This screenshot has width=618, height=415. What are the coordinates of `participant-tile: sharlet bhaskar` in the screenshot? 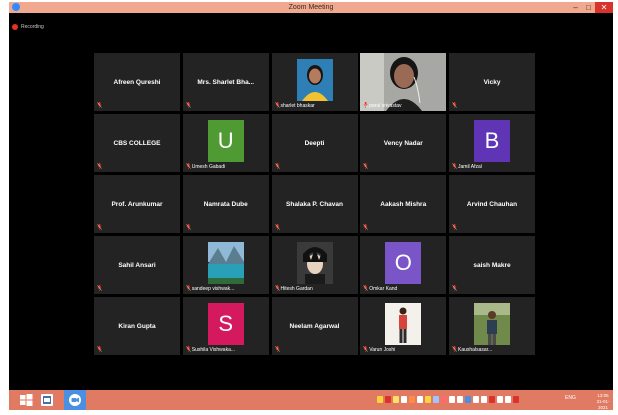 It's located at (314, 82).